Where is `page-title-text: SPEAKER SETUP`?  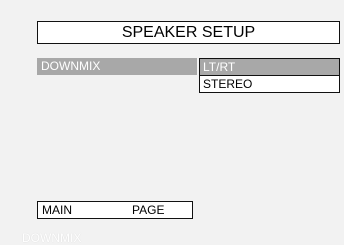 page-title-text: SPEAKER SETUP is located at coordinates (188, 32).